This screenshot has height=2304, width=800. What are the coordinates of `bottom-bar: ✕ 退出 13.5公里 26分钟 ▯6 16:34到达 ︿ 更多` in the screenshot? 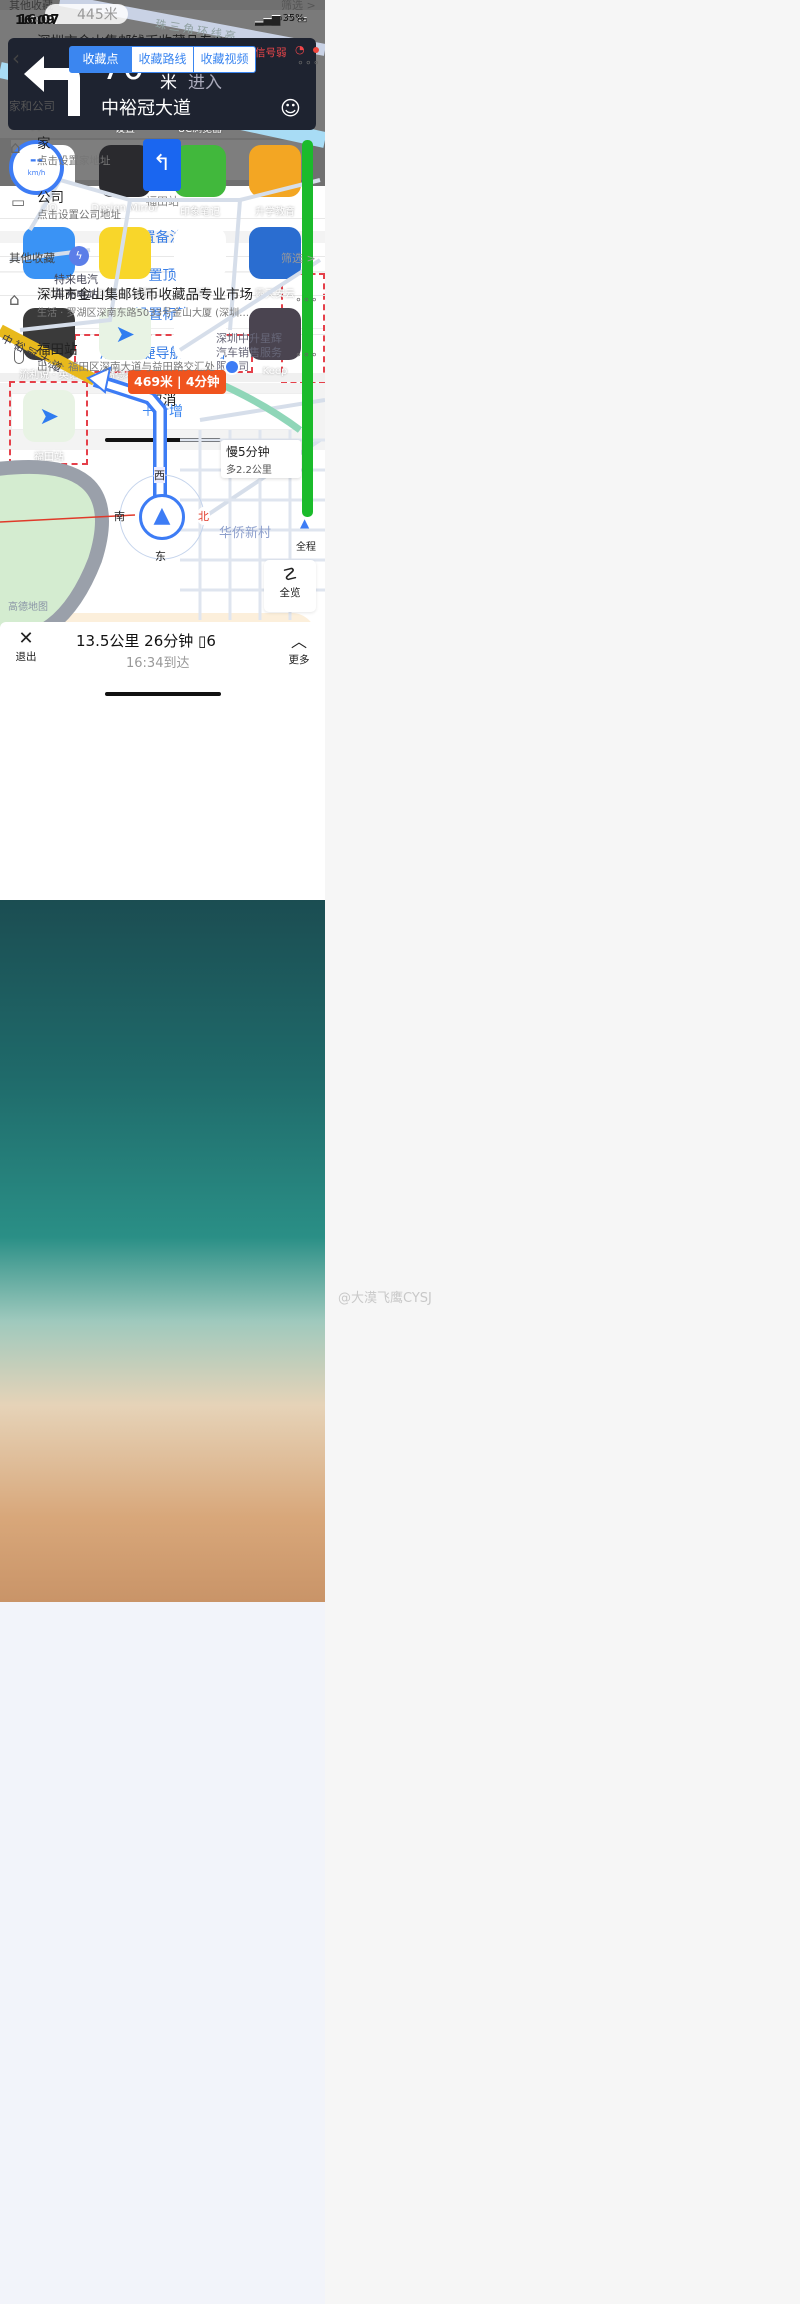 It's located at (162, 662).